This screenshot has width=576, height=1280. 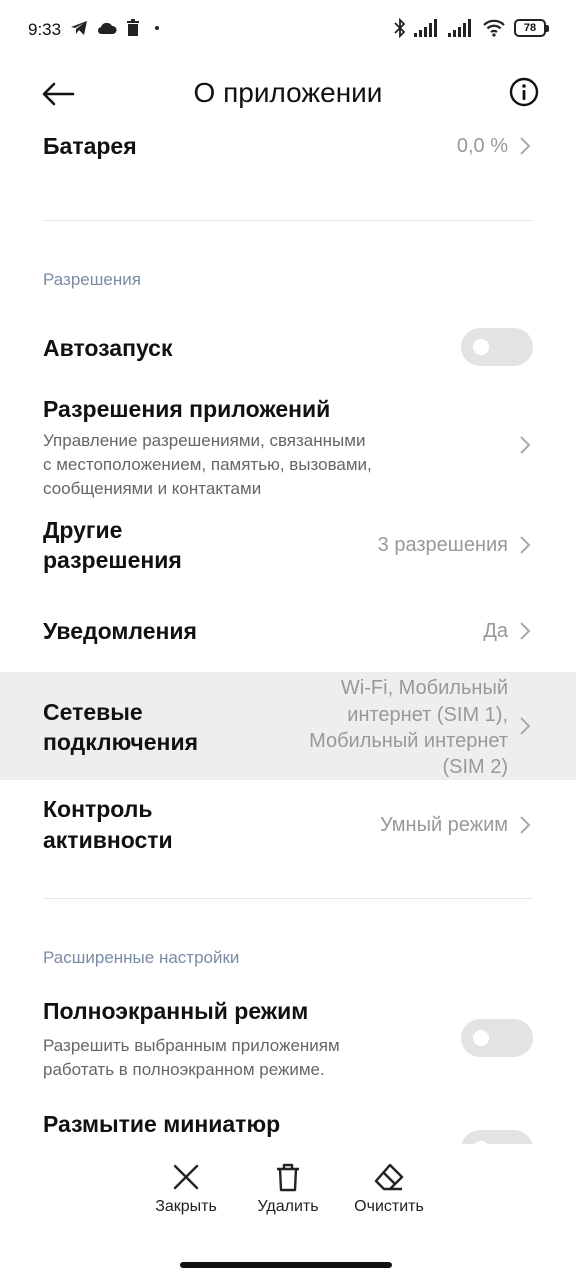 I want to click on network-title-2: подключения, so click(x=121, y=742).